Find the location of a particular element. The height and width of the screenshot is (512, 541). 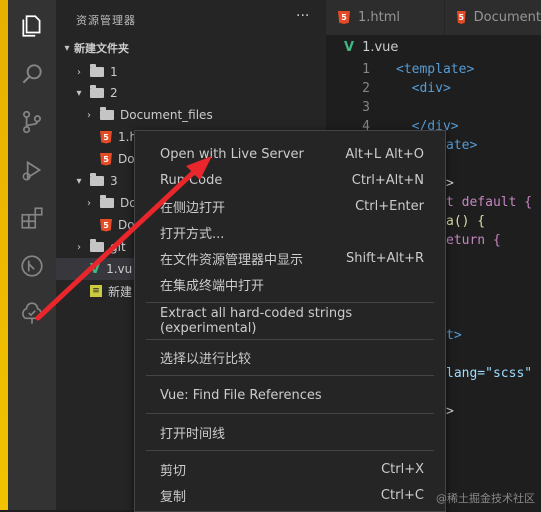

git-graph-icon is located at coordinates (32, 266).